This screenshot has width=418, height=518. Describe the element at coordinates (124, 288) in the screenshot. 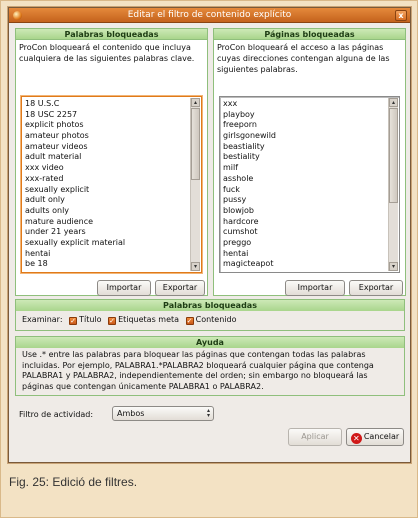

I see `import-words-button: Importar` at that location.